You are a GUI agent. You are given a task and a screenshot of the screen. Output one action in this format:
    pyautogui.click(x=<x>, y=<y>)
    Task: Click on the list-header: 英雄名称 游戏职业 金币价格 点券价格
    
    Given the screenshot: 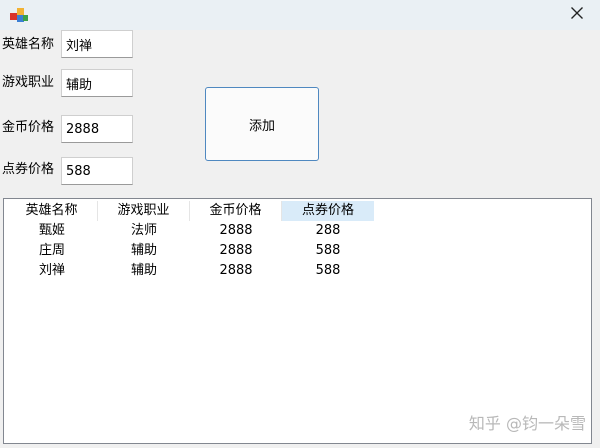 What is the action you would take?
    pyautogui.click(x=296, y=211)
    